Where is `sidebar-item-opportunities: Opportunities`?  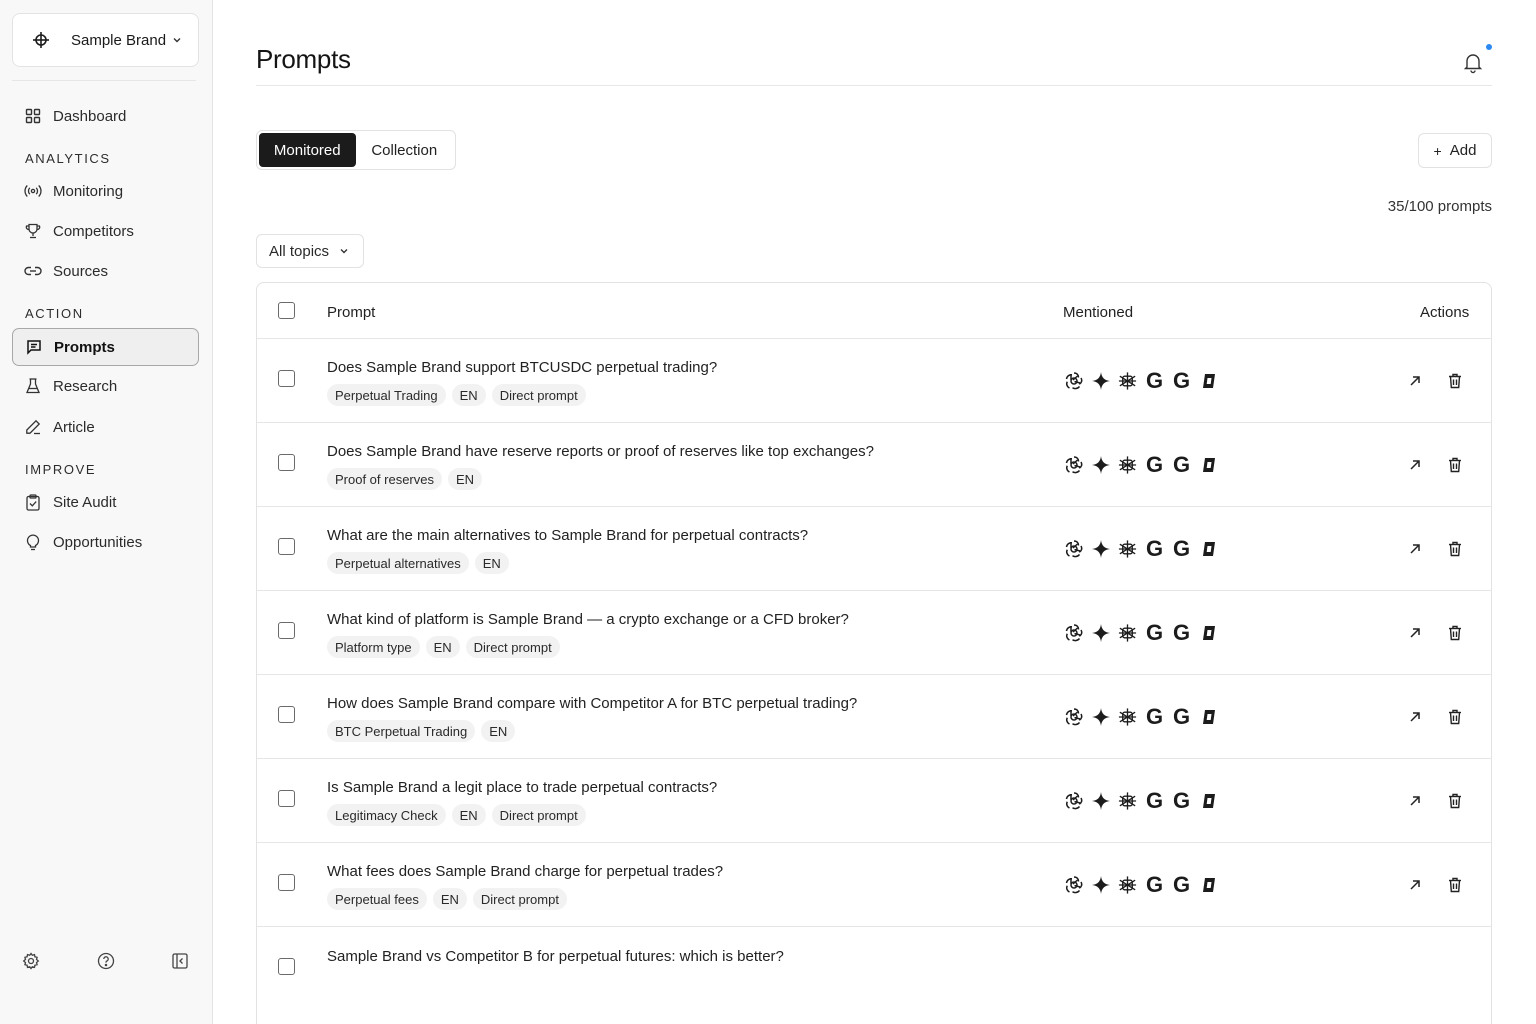
sidebar-item-opportunities: Opportunities is located at coordinates (105, 542).